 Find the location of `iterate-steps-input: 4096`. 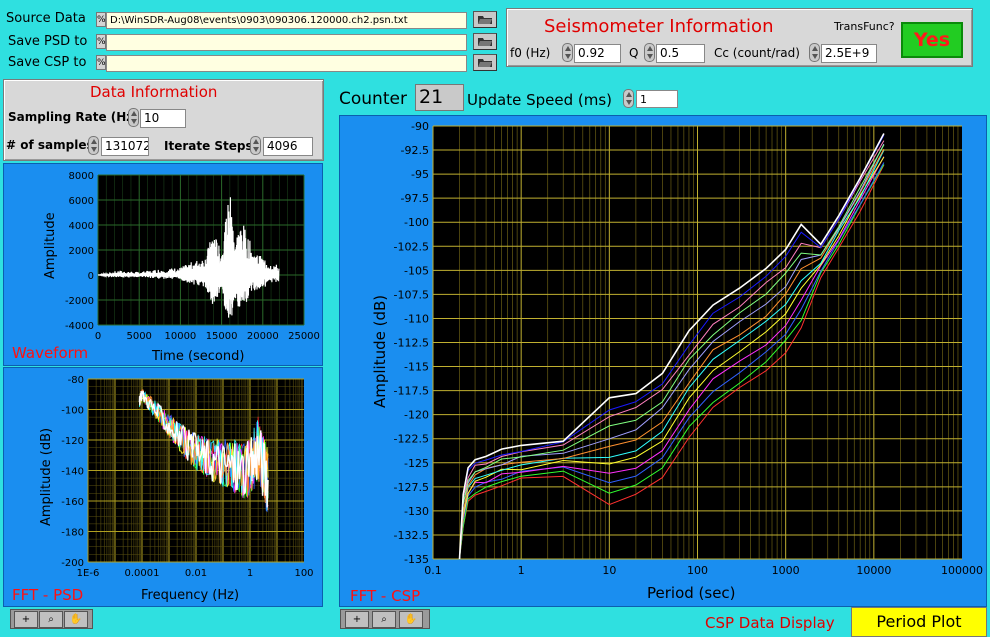

iterate-steps-input: 4096 is located at coordinates (288, 146).